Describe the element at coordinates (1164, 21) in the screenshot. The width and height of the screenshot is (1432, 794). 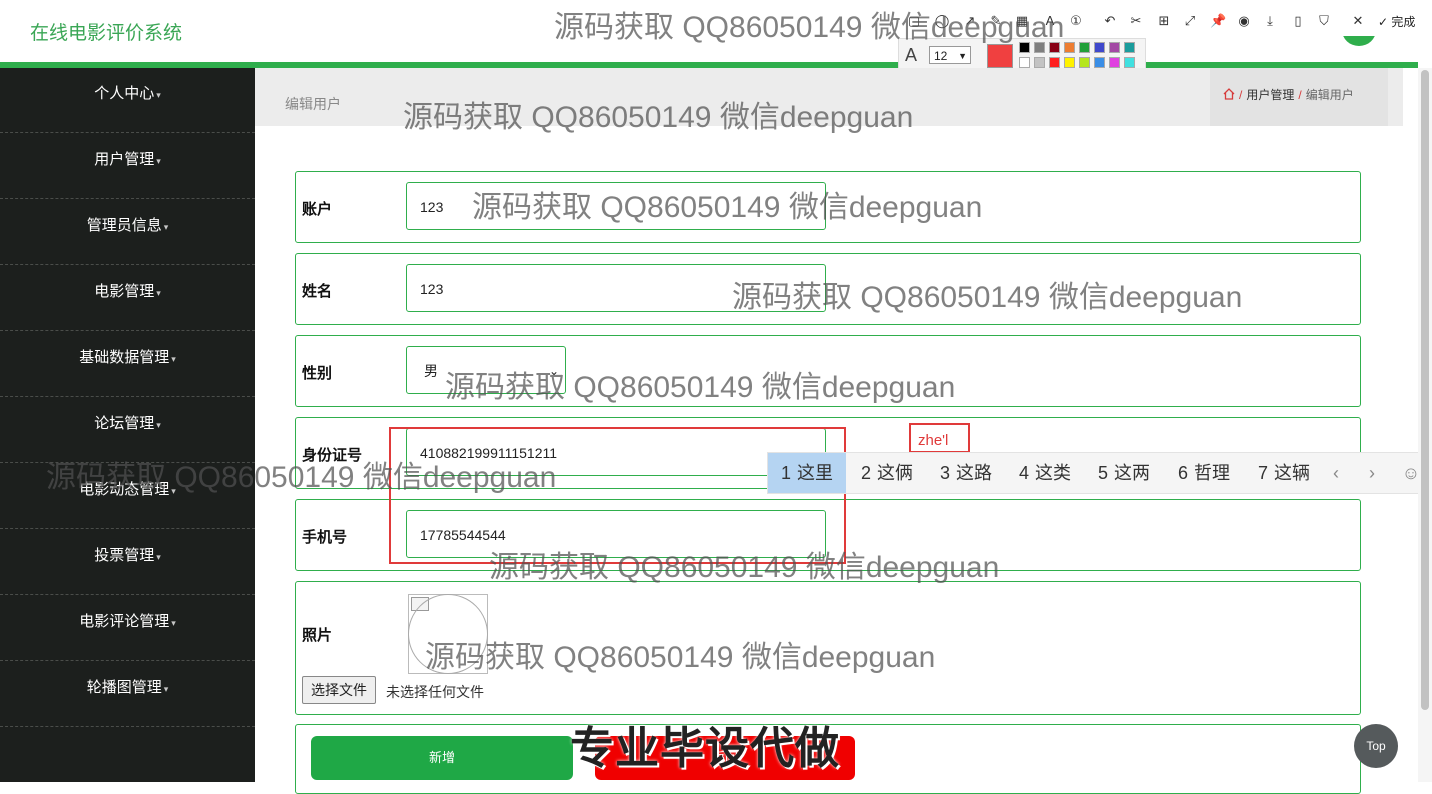
I see `translate-icon: ⊞` at that location.